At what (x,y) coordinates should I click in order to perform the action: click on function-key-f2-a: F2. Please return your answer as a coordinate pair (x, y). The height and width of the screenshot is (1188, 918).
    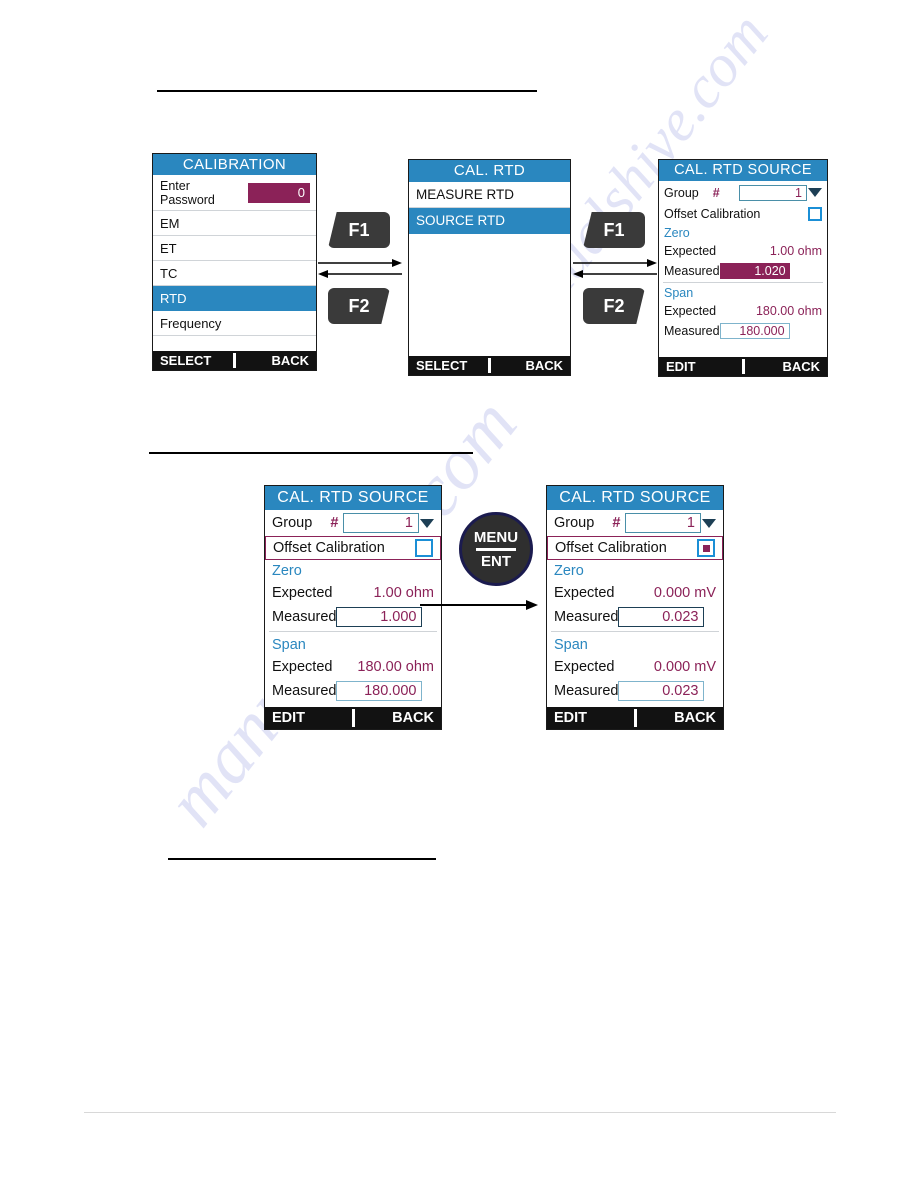
    Looking at the image, I should click on (359, 306).